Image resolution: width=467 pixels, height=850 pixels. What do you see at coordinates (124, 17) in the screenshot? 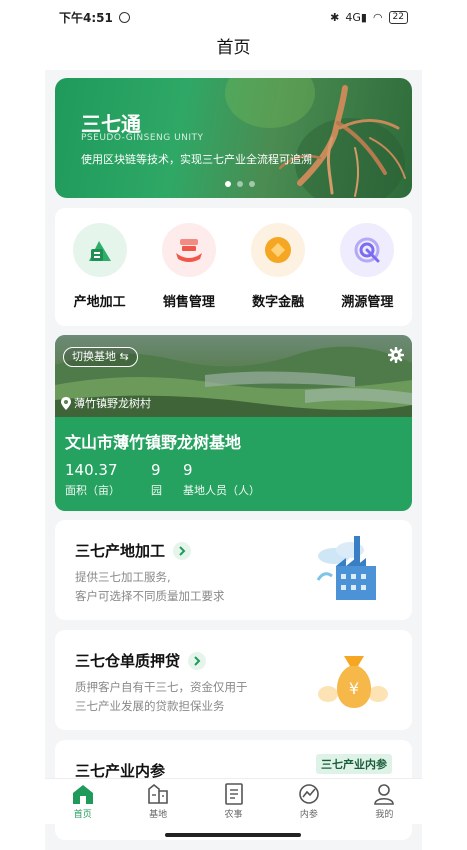
I see `alarm-icon` at bounding box center [124, 17].